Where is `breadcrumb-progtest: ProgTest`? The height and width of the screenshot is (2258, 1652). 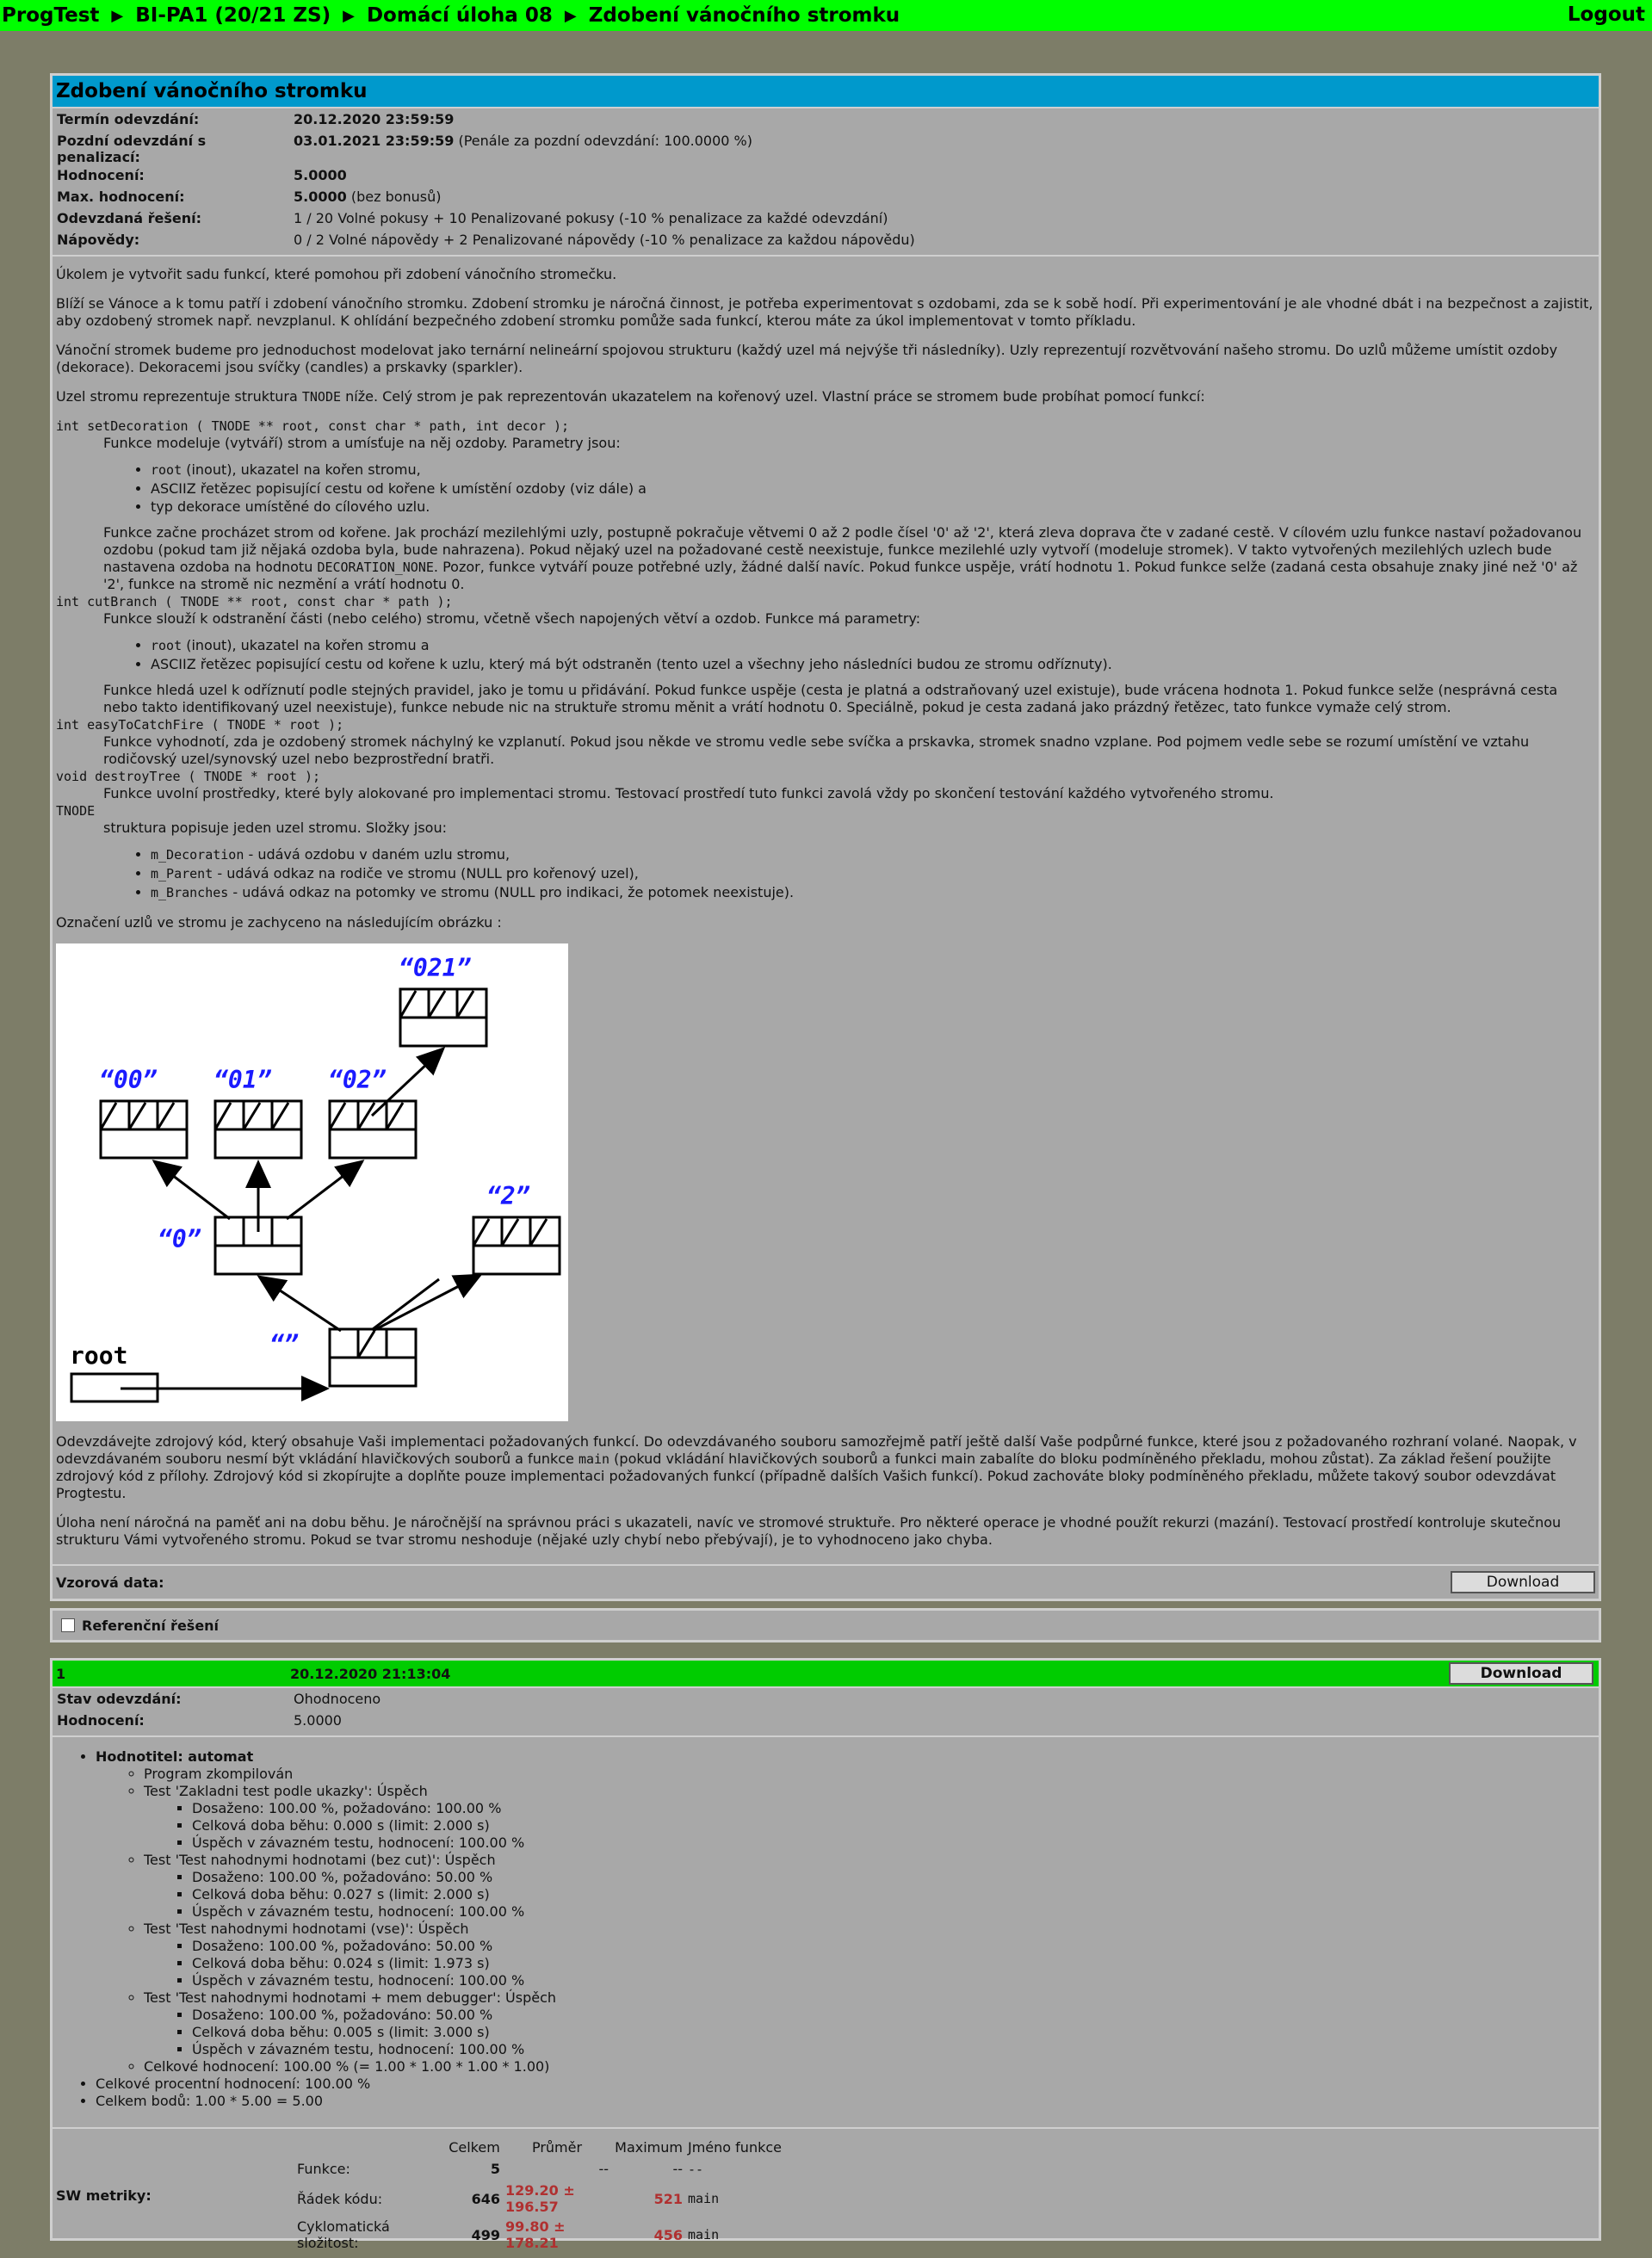 breadcrumb-progtest: ProgTest is located at coordinates (51, 16).